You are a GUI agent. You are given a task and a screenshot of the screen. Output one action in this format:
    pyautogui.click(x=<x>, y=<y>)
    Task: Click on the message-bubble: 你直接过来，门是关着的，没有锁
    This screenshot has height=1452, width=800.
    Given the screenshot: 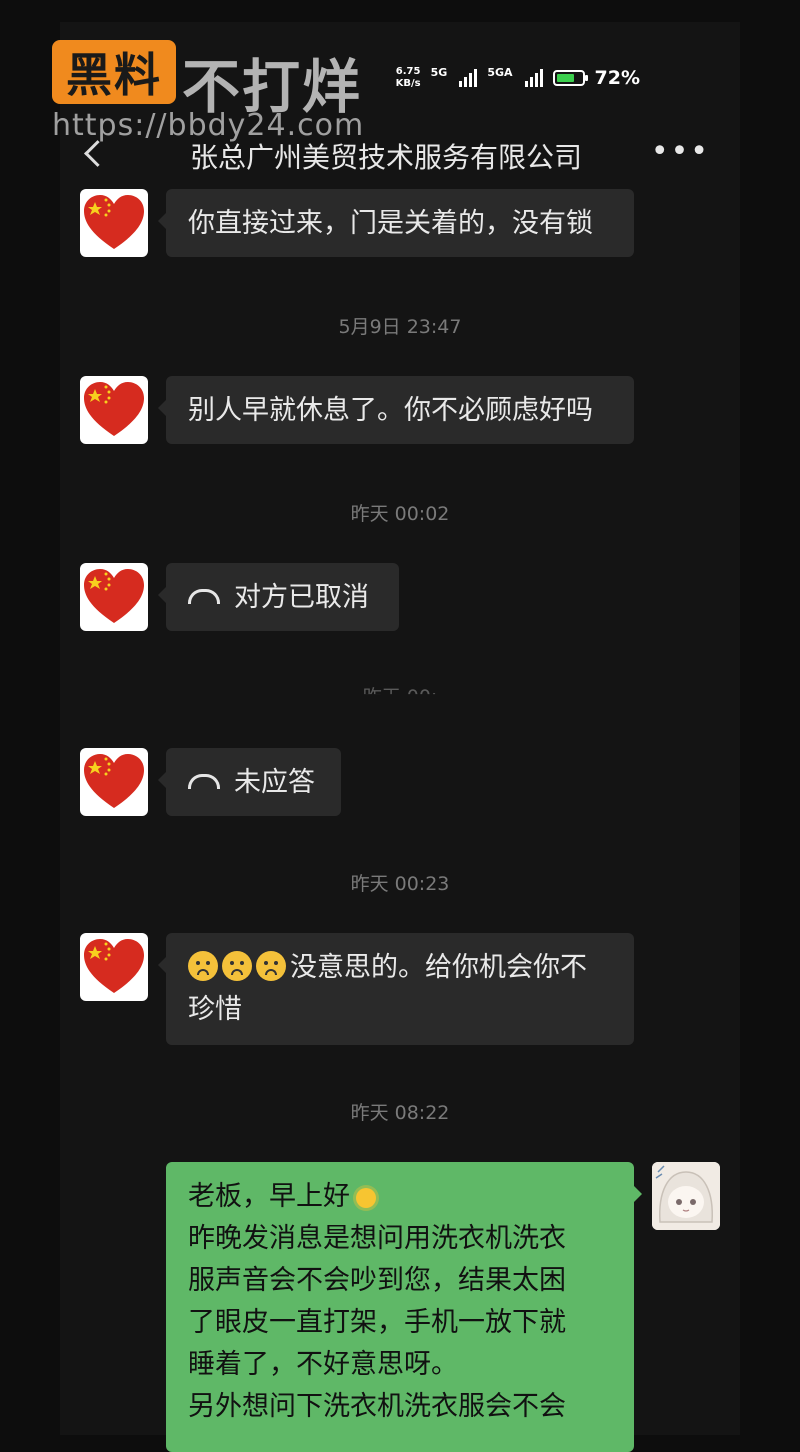 What is the action you would take?
    pyautogui.click(x=396, y=223)
    